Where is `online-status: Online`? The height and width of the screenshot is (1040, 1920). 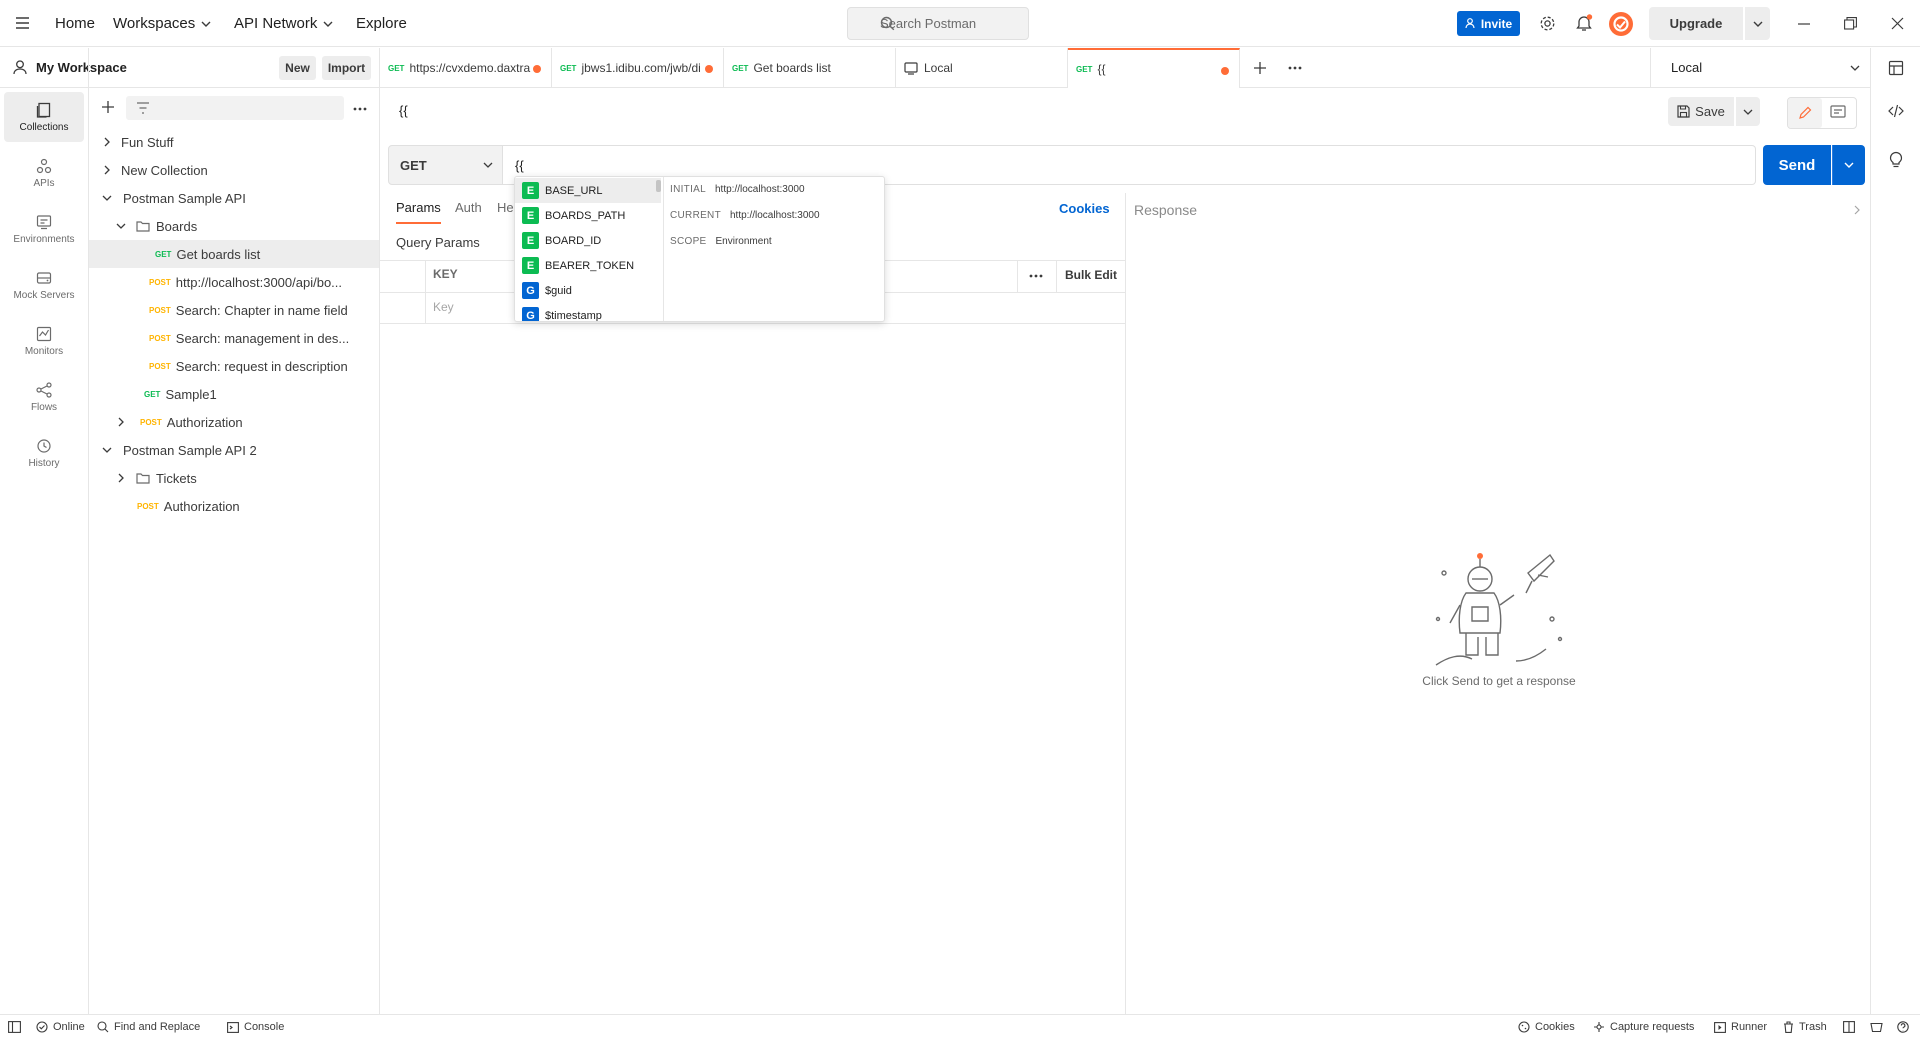 online-status: Online is located at coordinates (60, 1027).